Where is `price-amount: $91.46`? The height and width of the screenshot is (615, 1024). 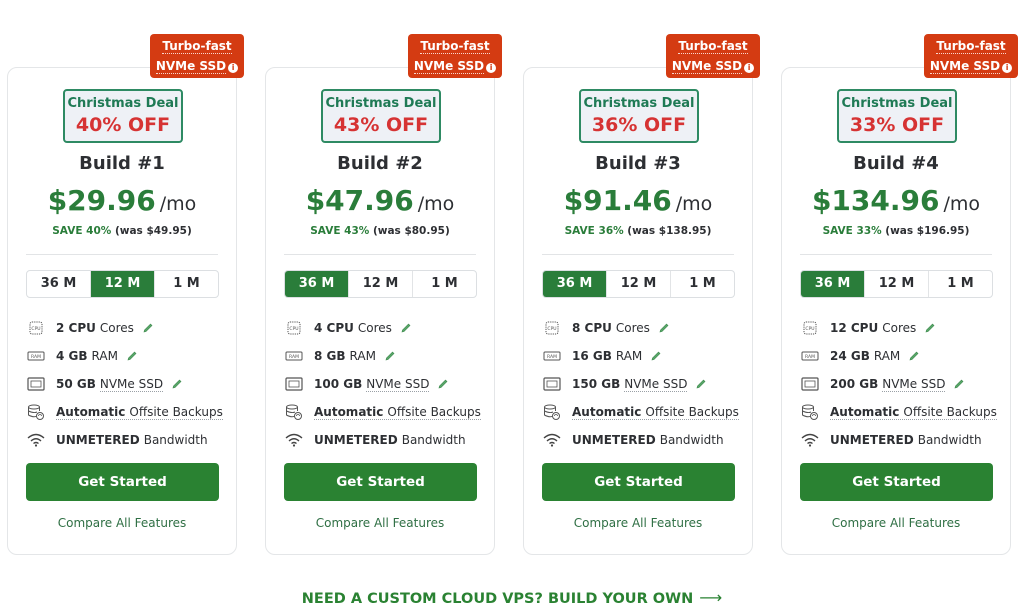 price-amount: $91.46 is located at coordinates (617, 200).